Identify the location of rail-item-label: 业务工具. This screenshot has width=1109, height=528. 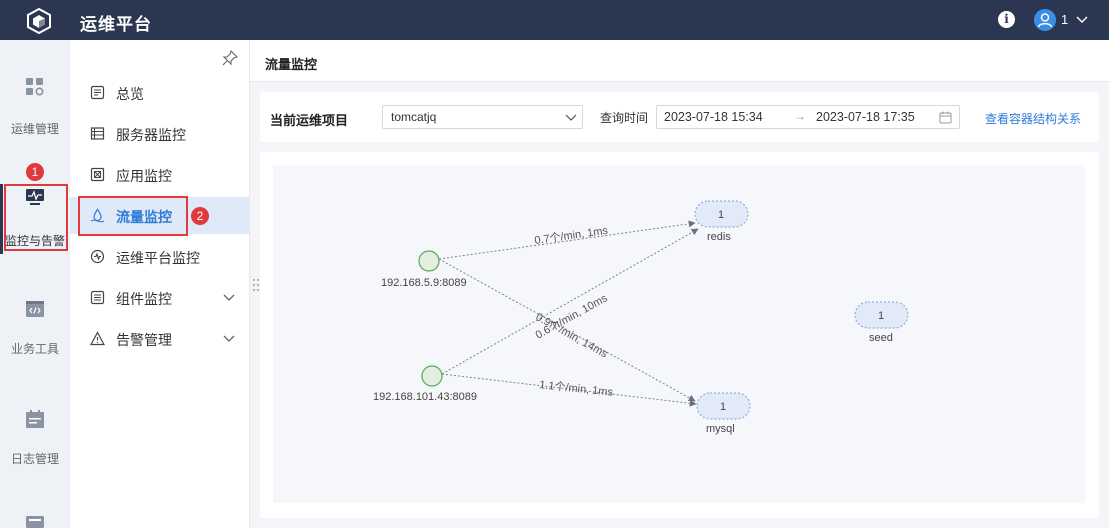
(34, 349).